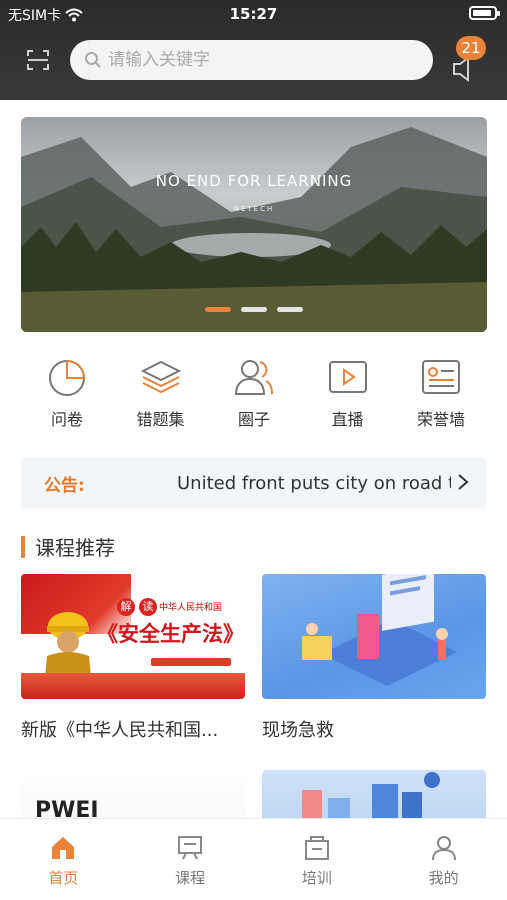  What do you see at coordinates (254, 209) in the screenshot?
I see `banner-subtitle: NETECH` at bounding box center [254, 209].